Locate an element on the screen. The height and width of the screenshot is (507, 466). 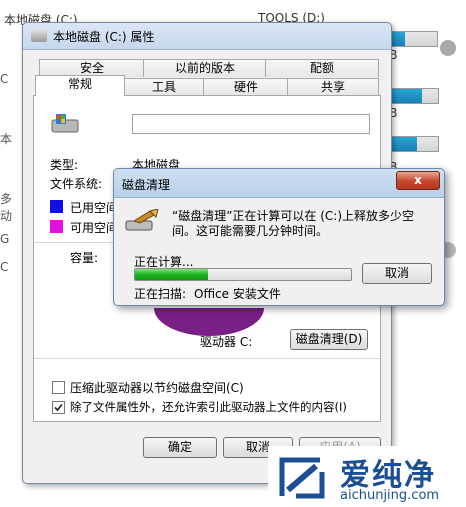
close-button: x is located at coordinates (418, 180).